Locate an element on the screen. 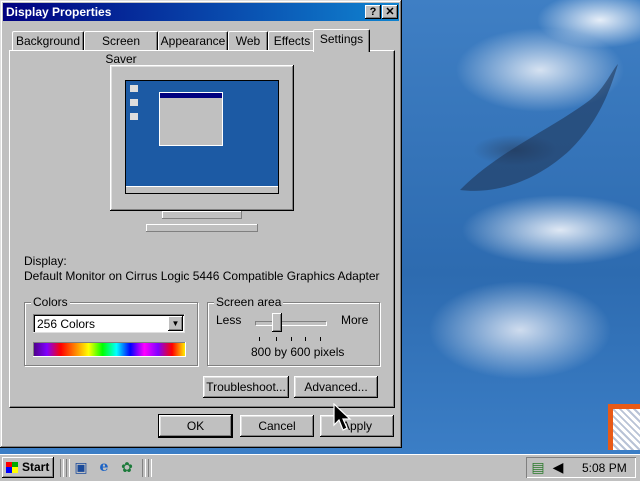  channels-icon: ✿ is located at coordinates (127, 467).